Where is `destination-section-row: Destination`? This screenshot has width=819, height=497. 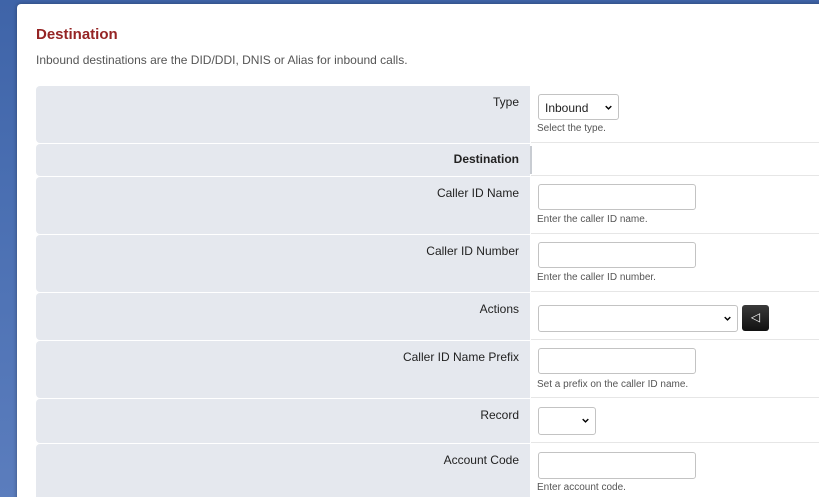
destination-section-row: Destination is located at coordinates (427, 160).